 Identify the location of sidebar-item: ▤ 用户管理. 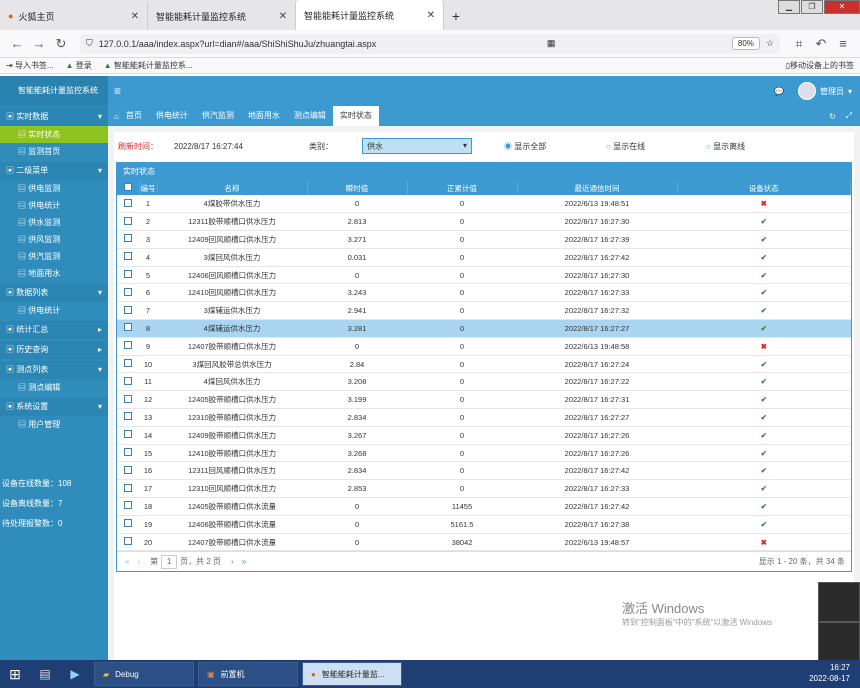
(54, 424).